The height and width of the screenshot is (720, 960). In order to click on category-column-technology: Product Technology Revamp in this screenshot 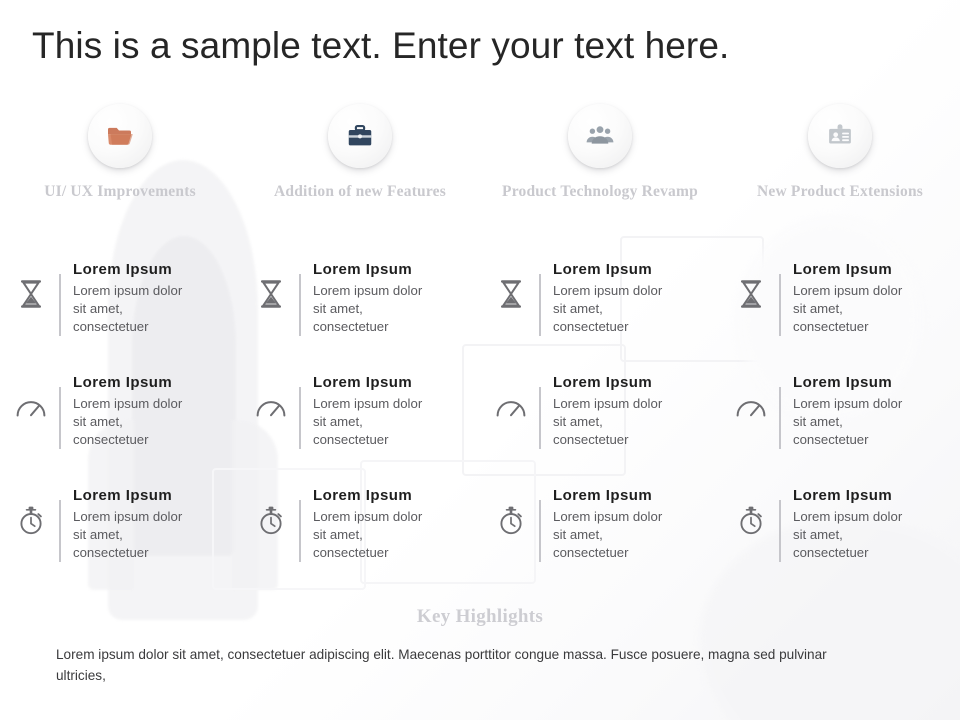, I will do `click(600, 153)`.